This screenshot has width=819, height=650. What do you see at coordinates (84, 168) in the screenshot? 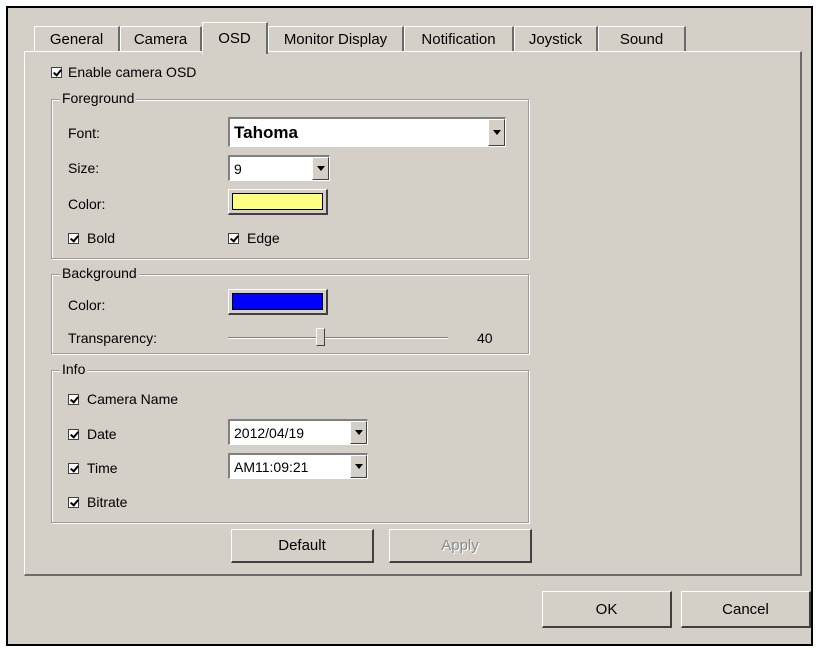
I see `size-label: Size:` at bounding box center [84, 168].